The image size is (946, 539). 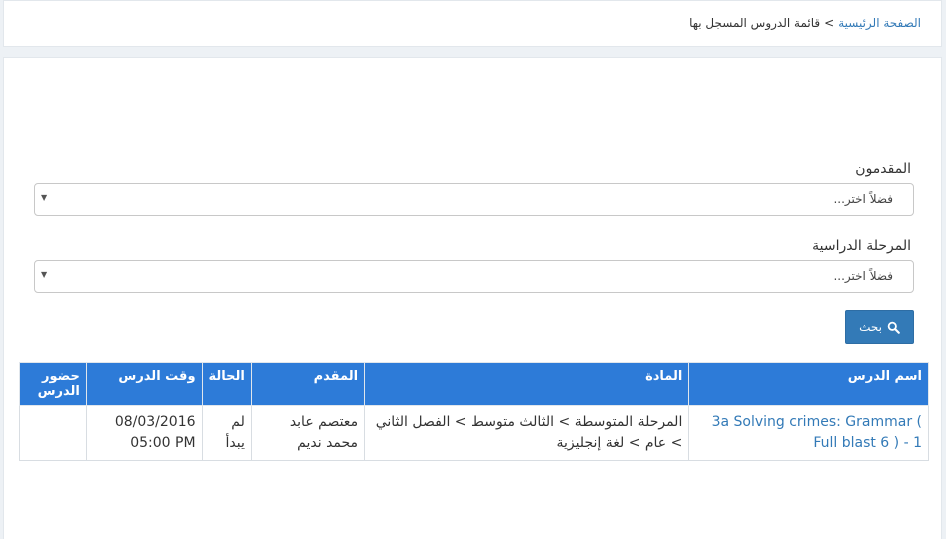 I want to click on cell-attendance, so click(x=53, y=433).